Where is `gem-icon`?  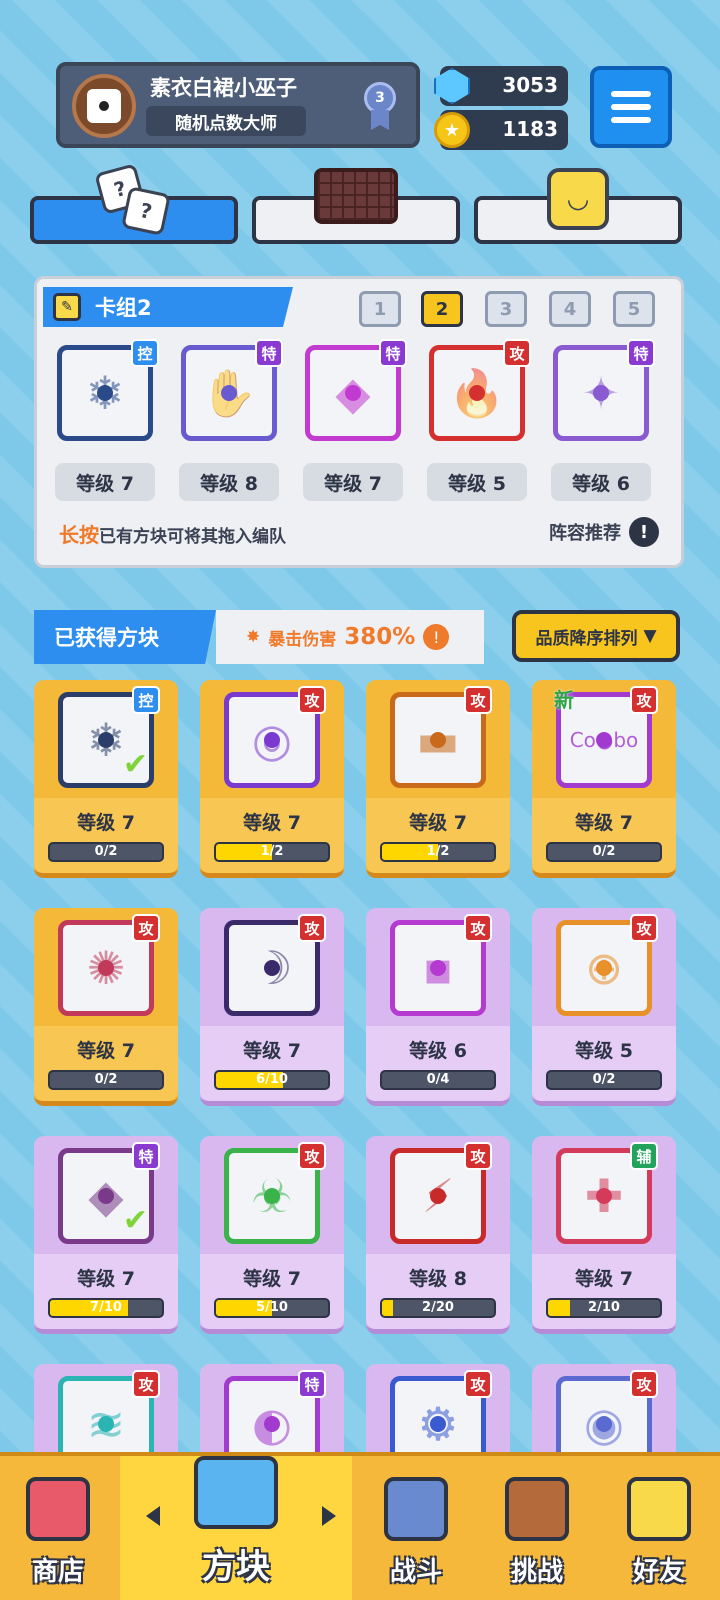
gem-icon is located at coordinates (452, 86).